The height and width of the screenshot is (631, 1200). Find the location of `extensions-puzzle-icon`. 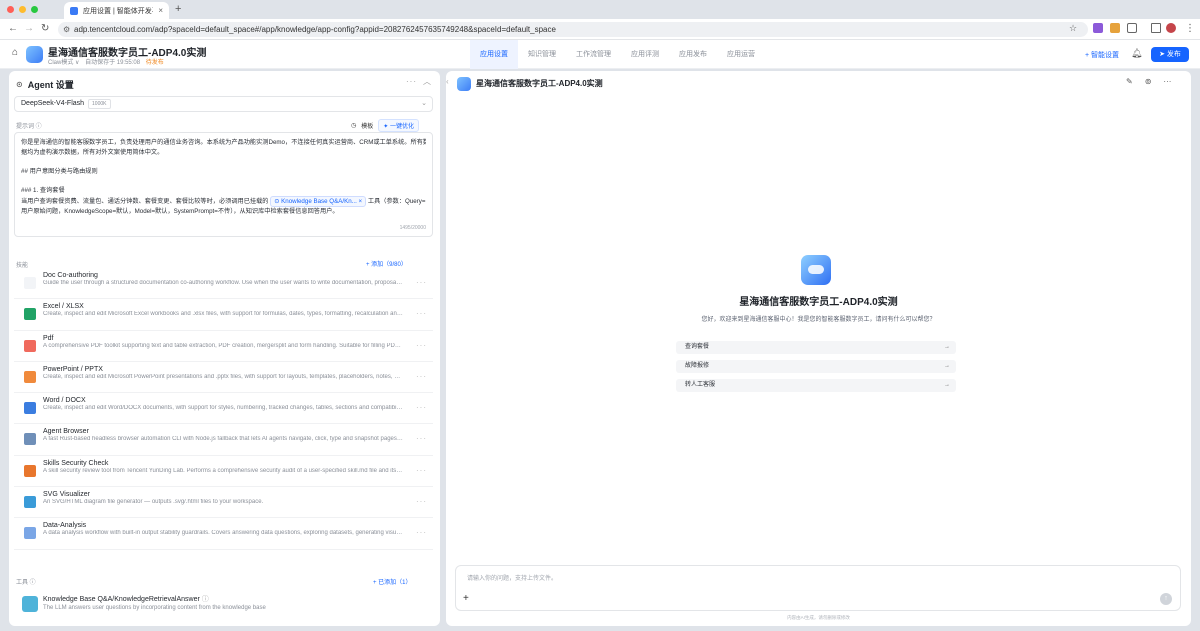

extensions-puzzle-icon is located at coordinates (1132, 28).